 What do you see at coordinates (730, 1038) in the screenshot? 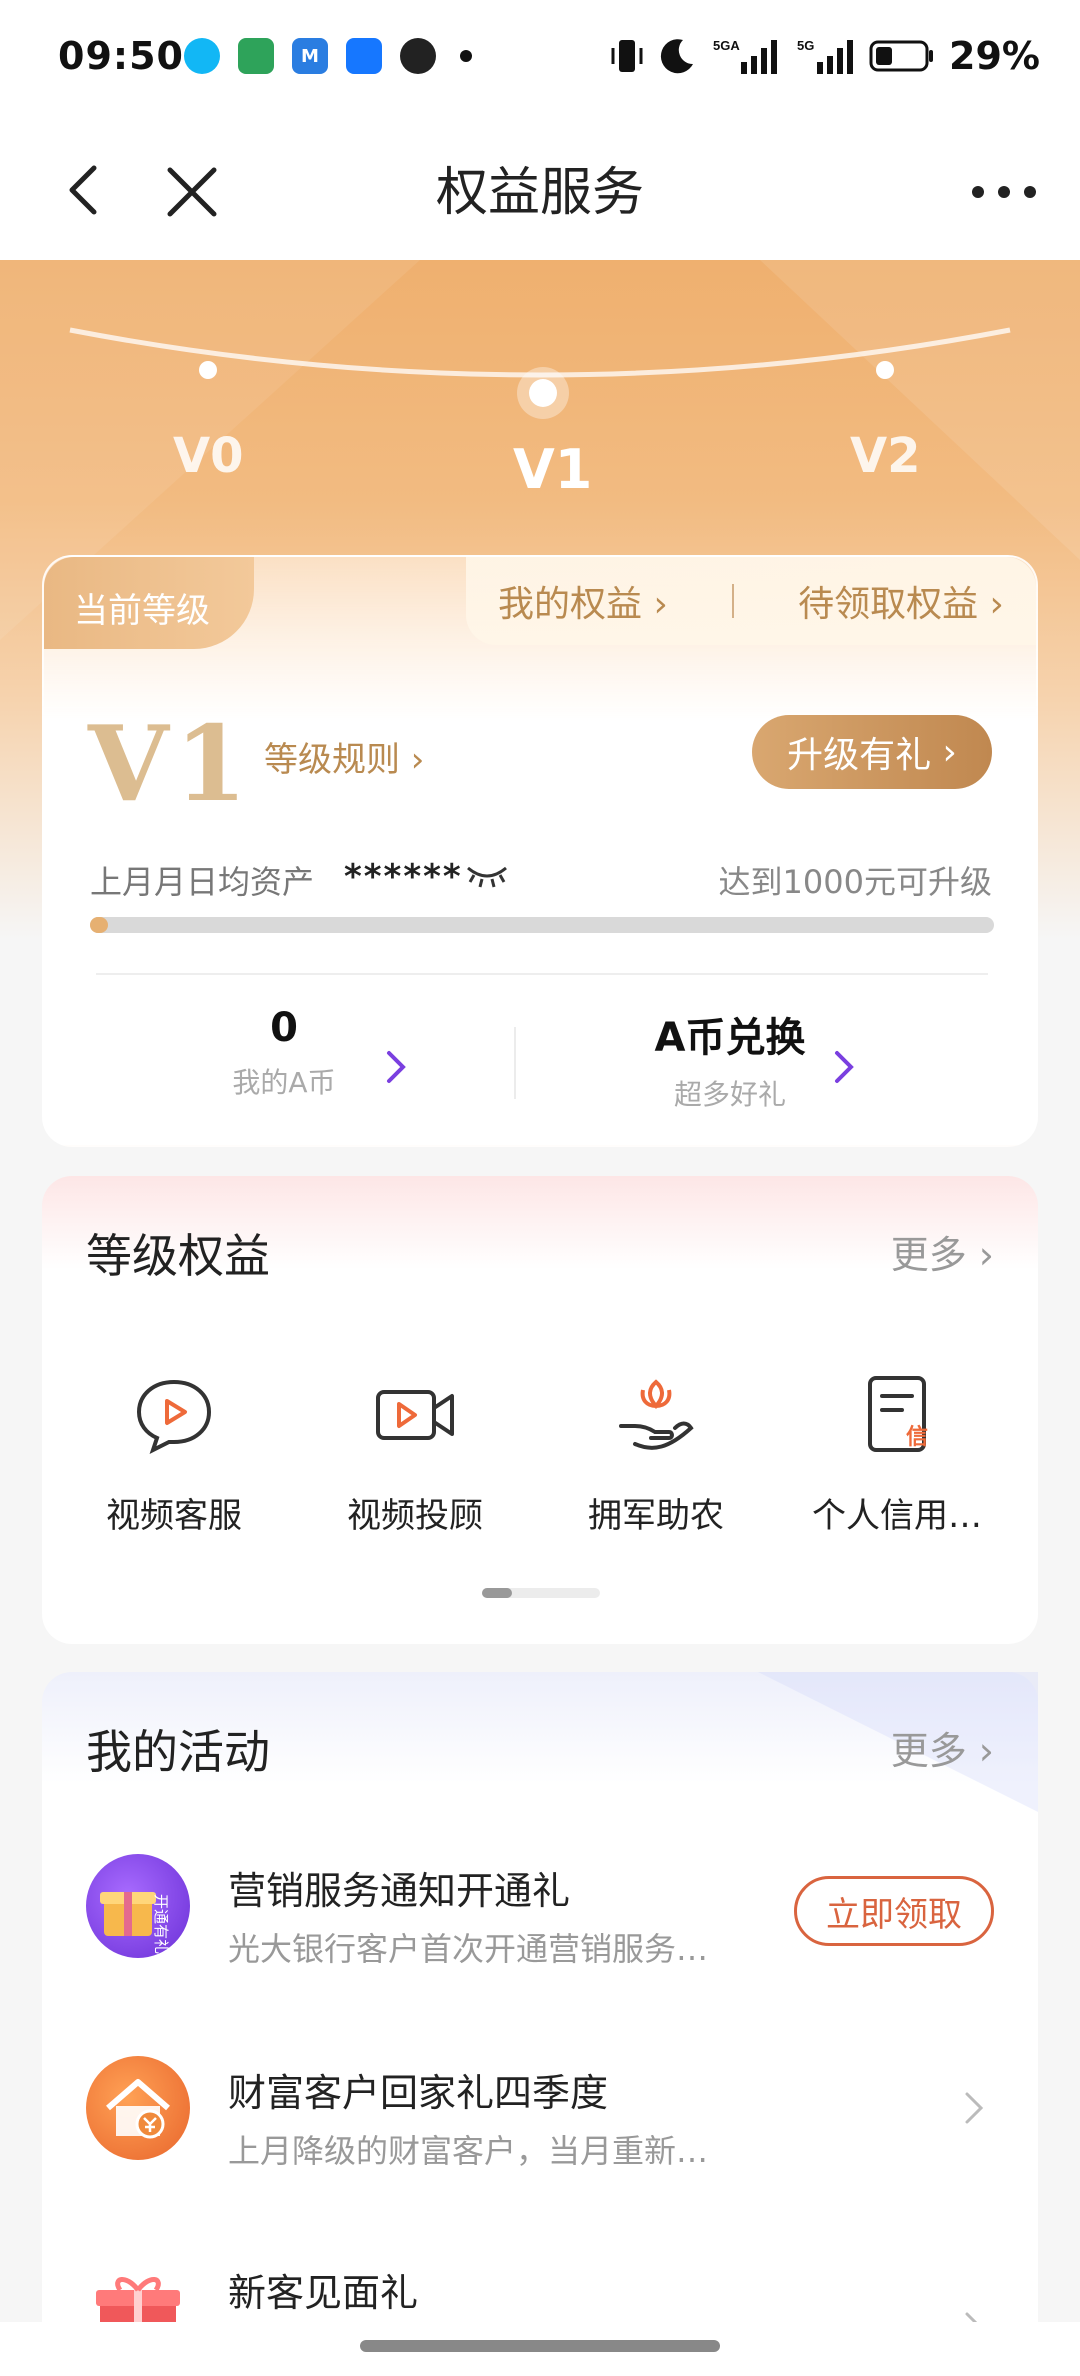
I see `coin-exchange-title: A币兑换` at bounding box center [730, 1038].